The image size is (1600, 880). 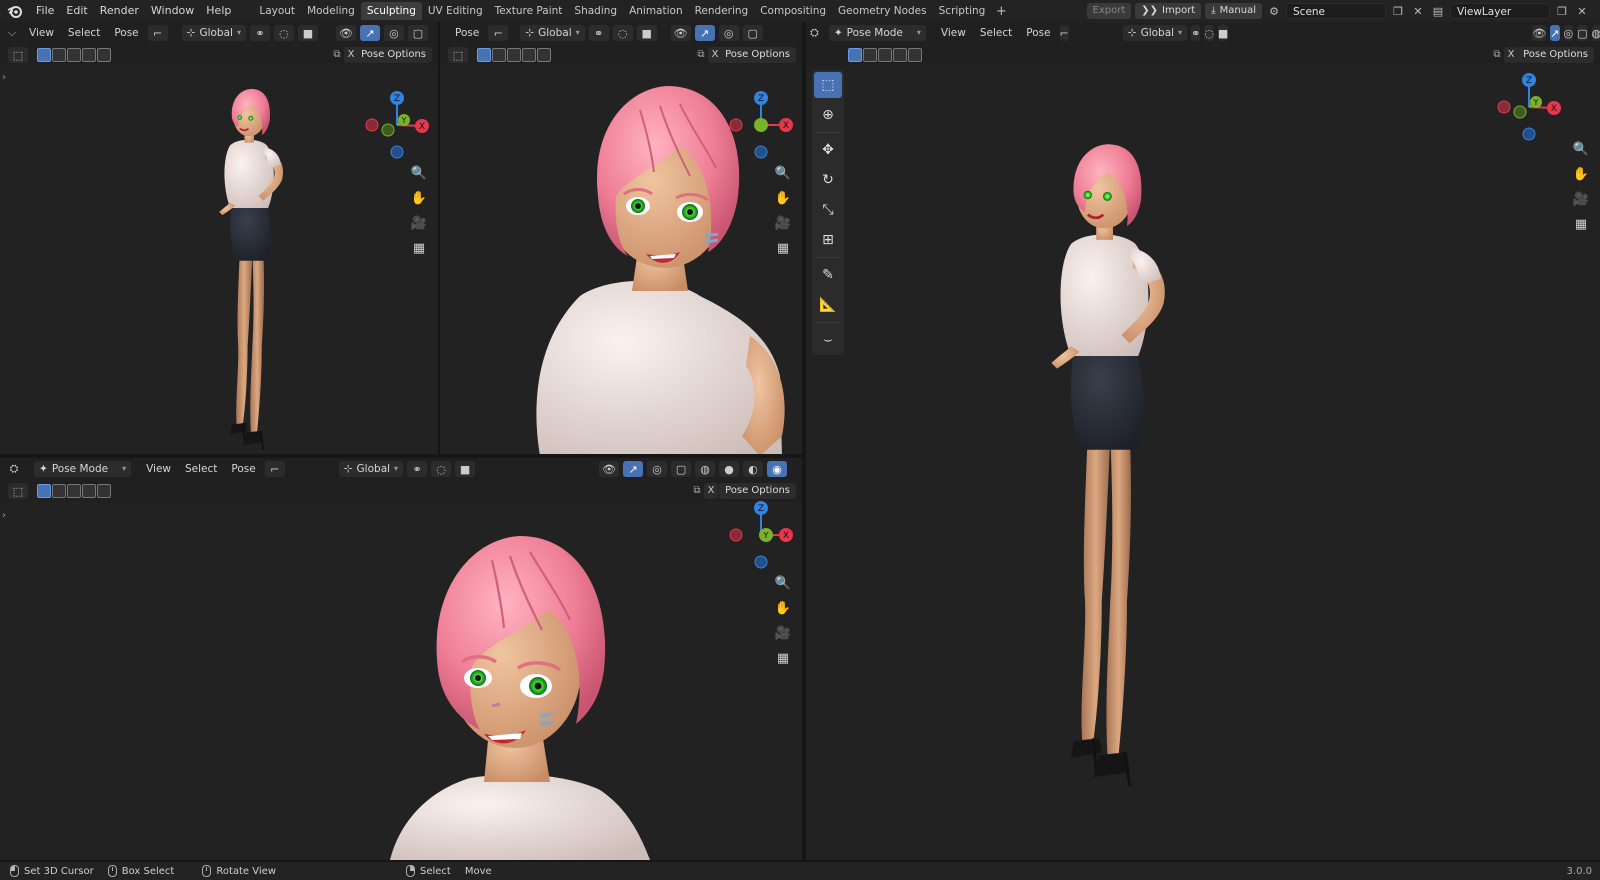 I want to click on blender-logo-icon, so click(x=15, y=11).